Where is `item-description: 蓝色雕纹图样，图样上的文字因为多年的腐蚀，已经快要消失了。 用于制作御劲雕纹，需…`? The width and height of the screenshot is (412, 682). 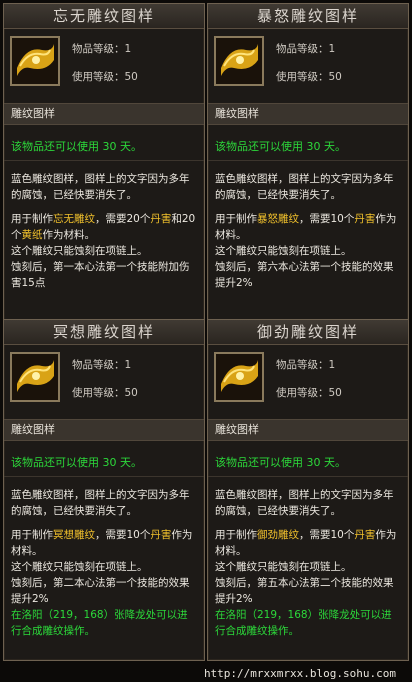 item-description: 蓝色雕纹图样，图样上的文字因为多年的腐蚀，已经快要消失了。 用于制作御劲雕纹，需… is located at coordinates (308, 558).